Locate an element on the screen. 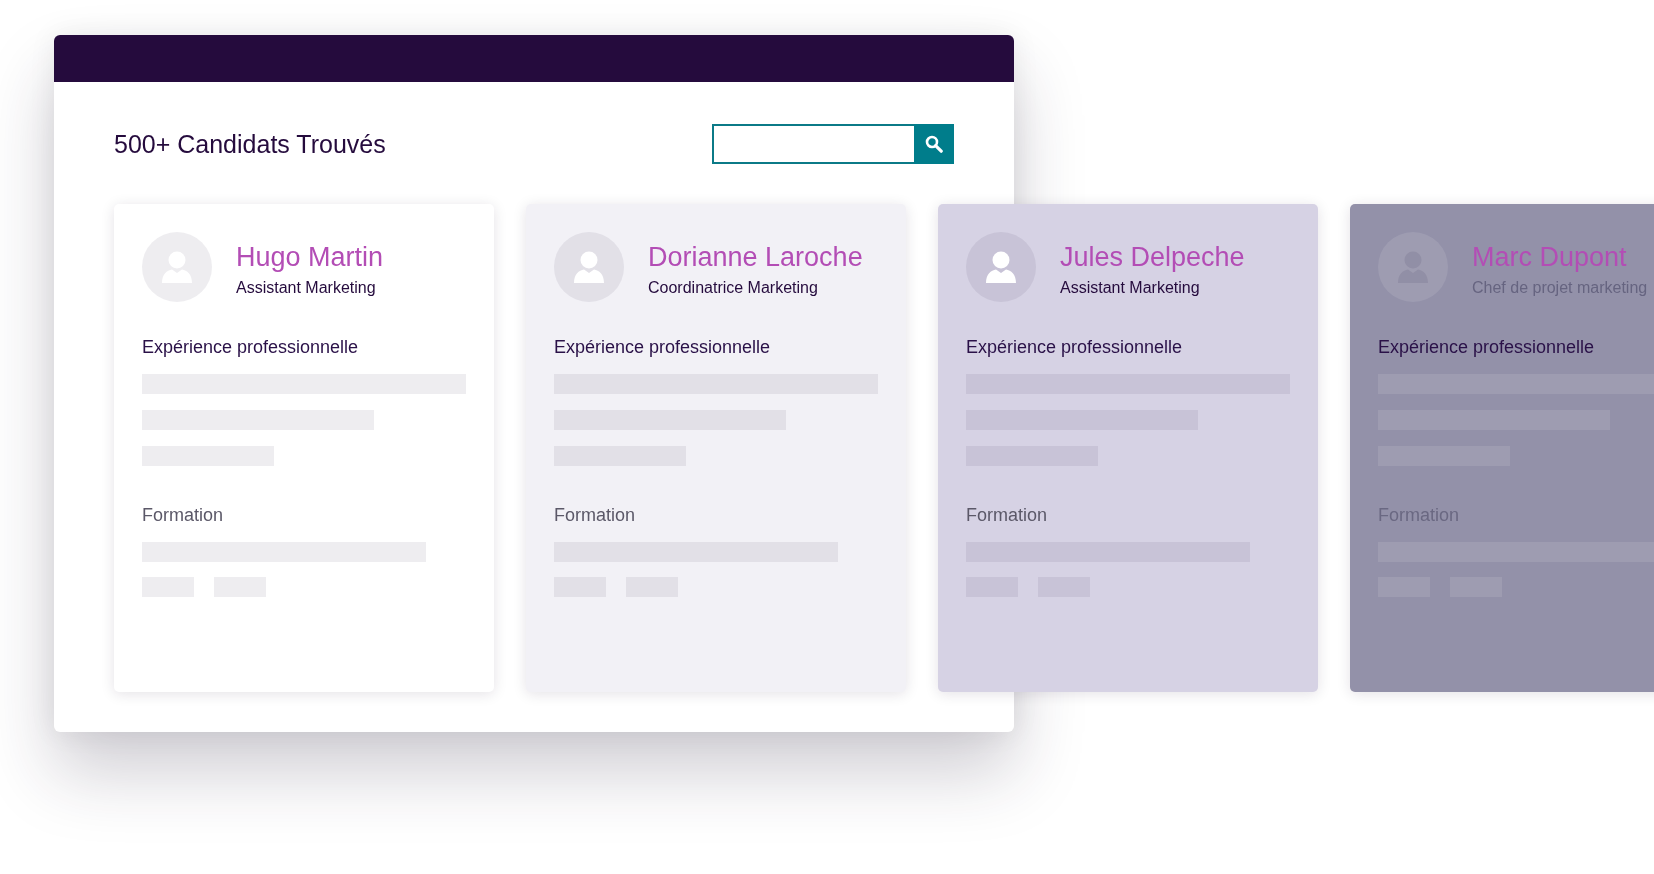  candidate-card: Hugo Martin Assistant Marketing Expérience professionnelle Formation is located at coordinates (304, 448).